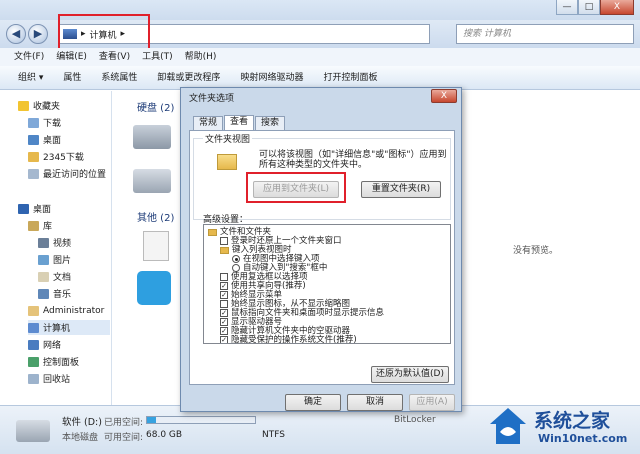 This screenshot has height=454, width=640. What do you see at coordinates (228, 138) in the screenshot?
I see `folder-view-label: 文件夹视图` at bounding box center [228, 138].